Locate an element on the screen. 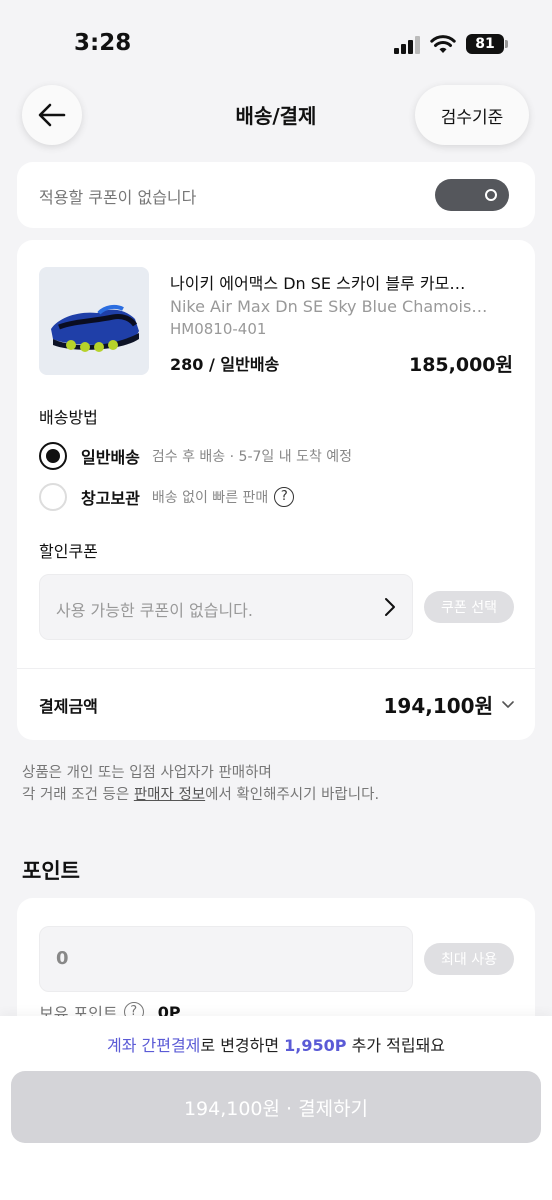 The image size is (552, 1200). points-input: 0 is located at coordinates (226, 959).